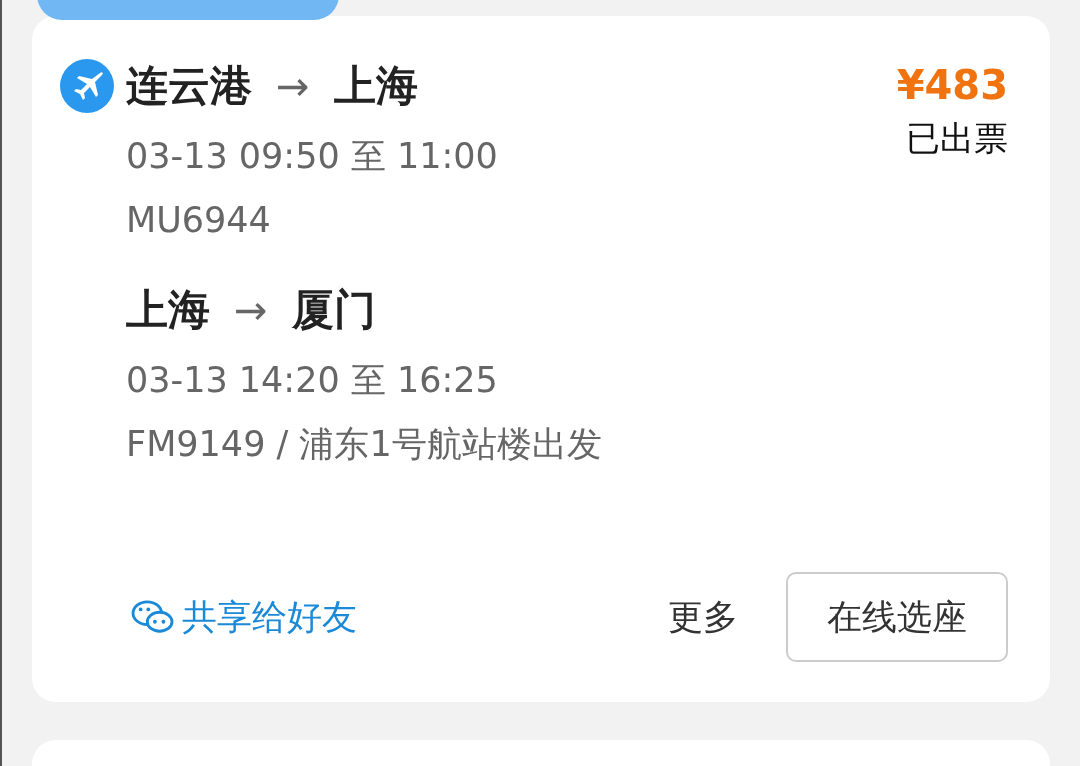 This screenshot has width=1080, height=766. What do you see at coordinates (189, 86) in the screenshot?
I see `city-name: 连云港` at bounding box center [189, 86].